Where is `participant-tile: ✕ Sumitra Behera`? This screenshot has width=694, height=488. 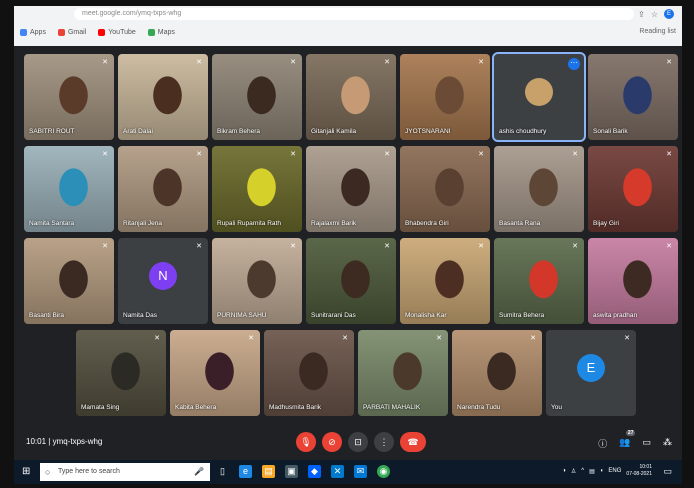 participant-tile: ✕ Sumitra Behera is located at coordinates (539, 281).